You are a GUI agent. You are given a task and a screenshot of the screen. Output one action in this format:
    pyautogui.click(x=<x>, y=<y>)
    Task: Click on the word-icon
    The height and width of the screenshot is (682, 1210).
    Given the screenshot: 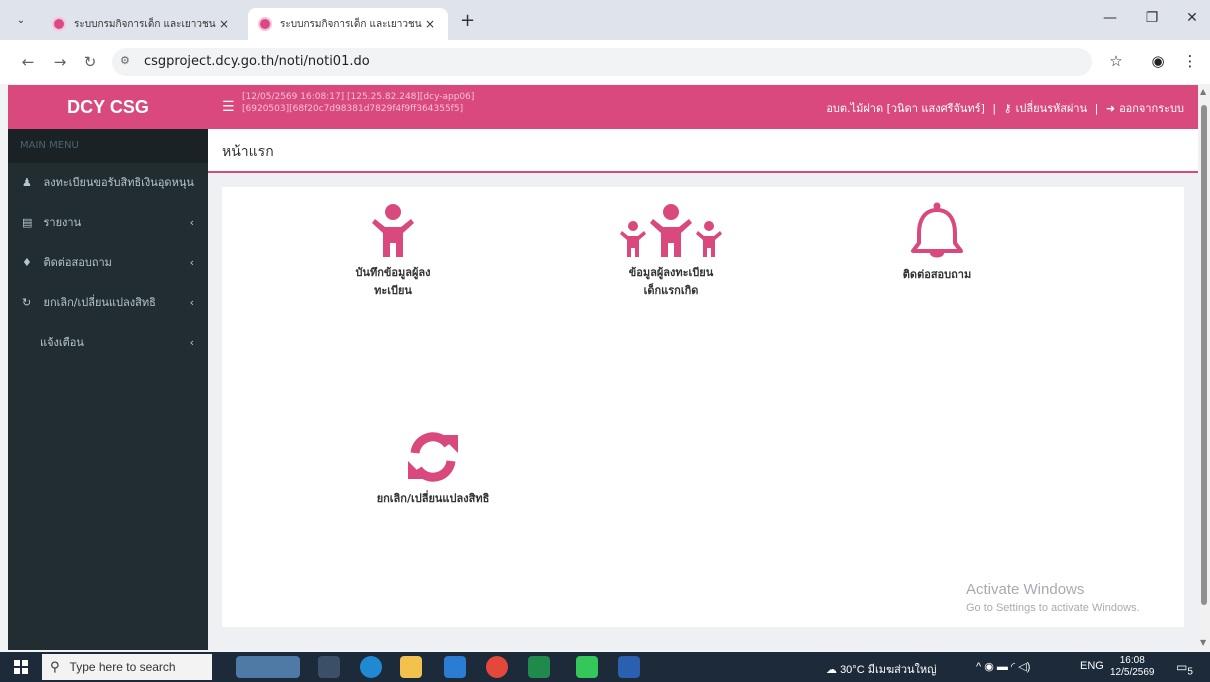 What is the action you would take?
    pyautogui.click(x=629, y=667)
    